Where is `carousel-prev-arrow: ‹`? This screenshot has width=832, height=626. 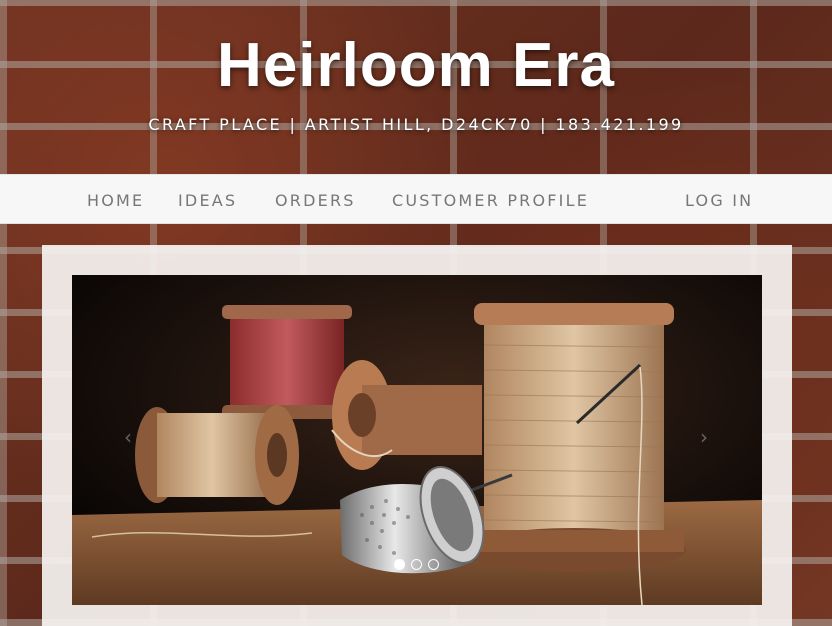 carousel-prev-arrow: ‹ is located at coordinates (128, 437).